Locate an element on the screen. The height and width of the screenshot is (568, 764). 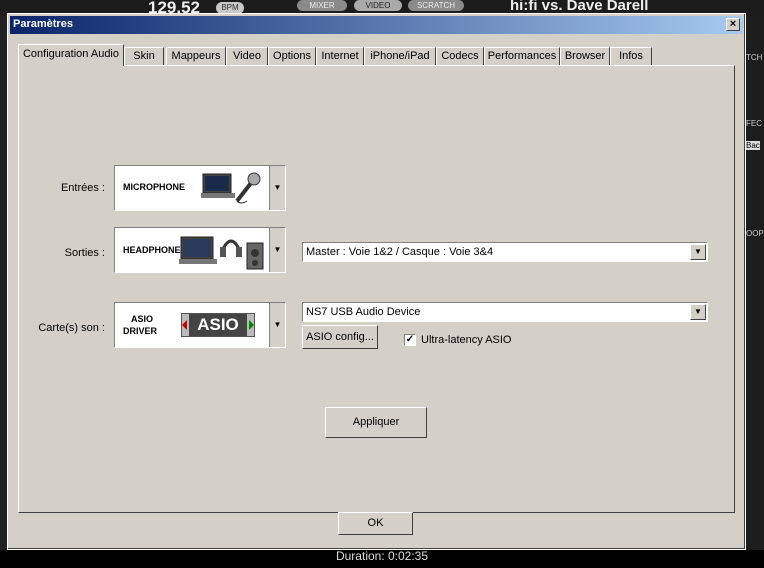
side-label: TCH is located at coordinates (754, 57).